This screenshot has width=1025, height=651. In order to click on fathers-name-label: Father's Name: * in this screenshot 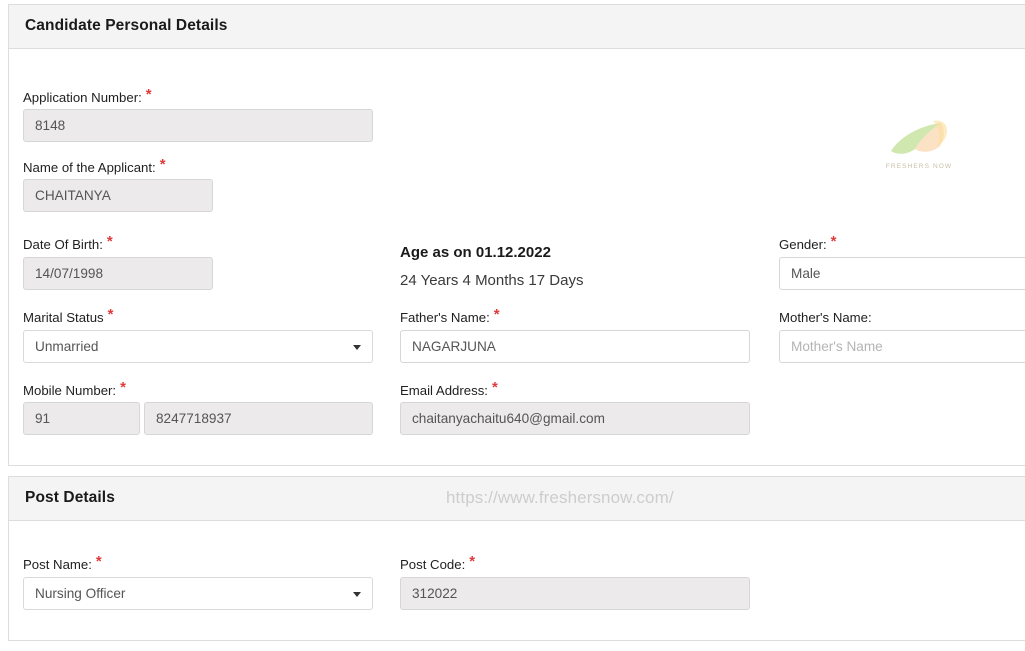, I will do `click(450, 316)`.